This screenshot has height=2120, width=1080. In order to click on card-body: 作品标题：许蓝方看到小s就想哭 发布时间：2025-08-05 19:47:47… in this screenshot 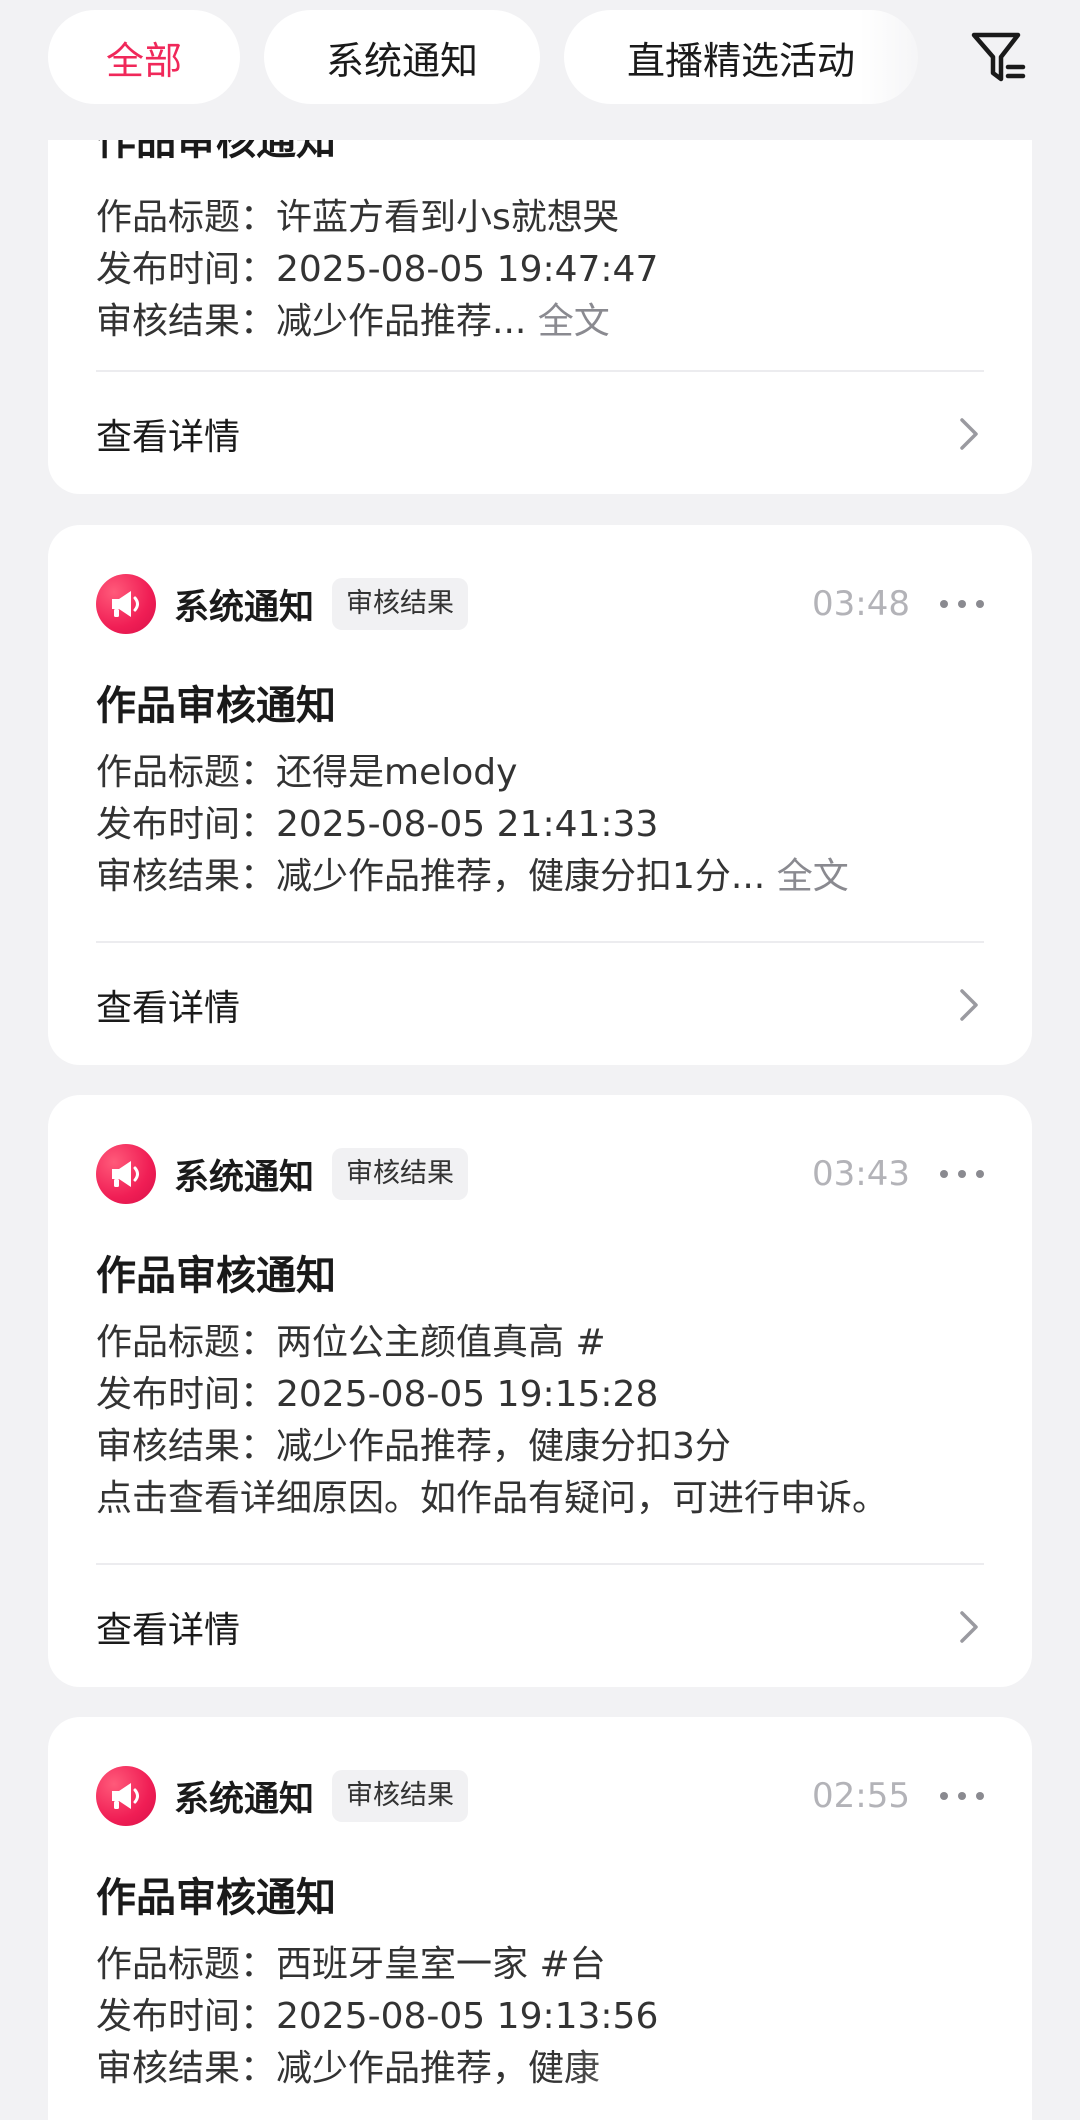, I will do `click(540, 270)`.